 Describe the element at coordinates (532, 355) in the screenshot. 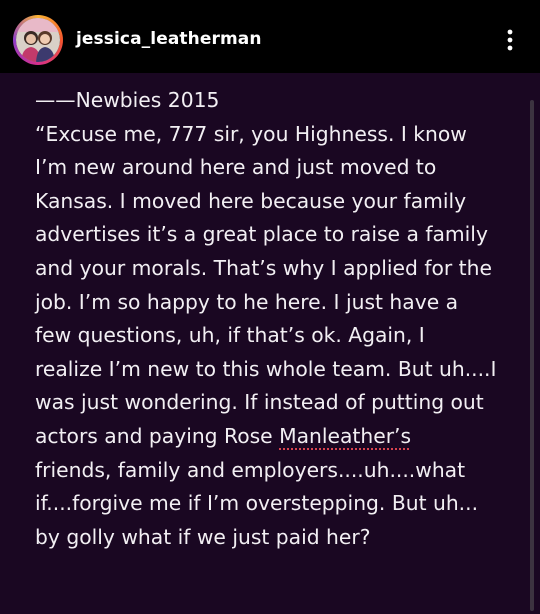

I see `scrollbar` at that location.